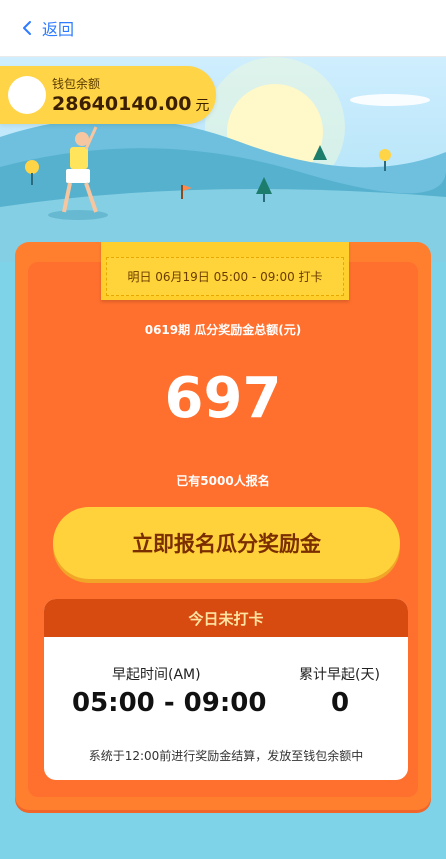  I want to click on chevron-left-icon, so click(27, 28).